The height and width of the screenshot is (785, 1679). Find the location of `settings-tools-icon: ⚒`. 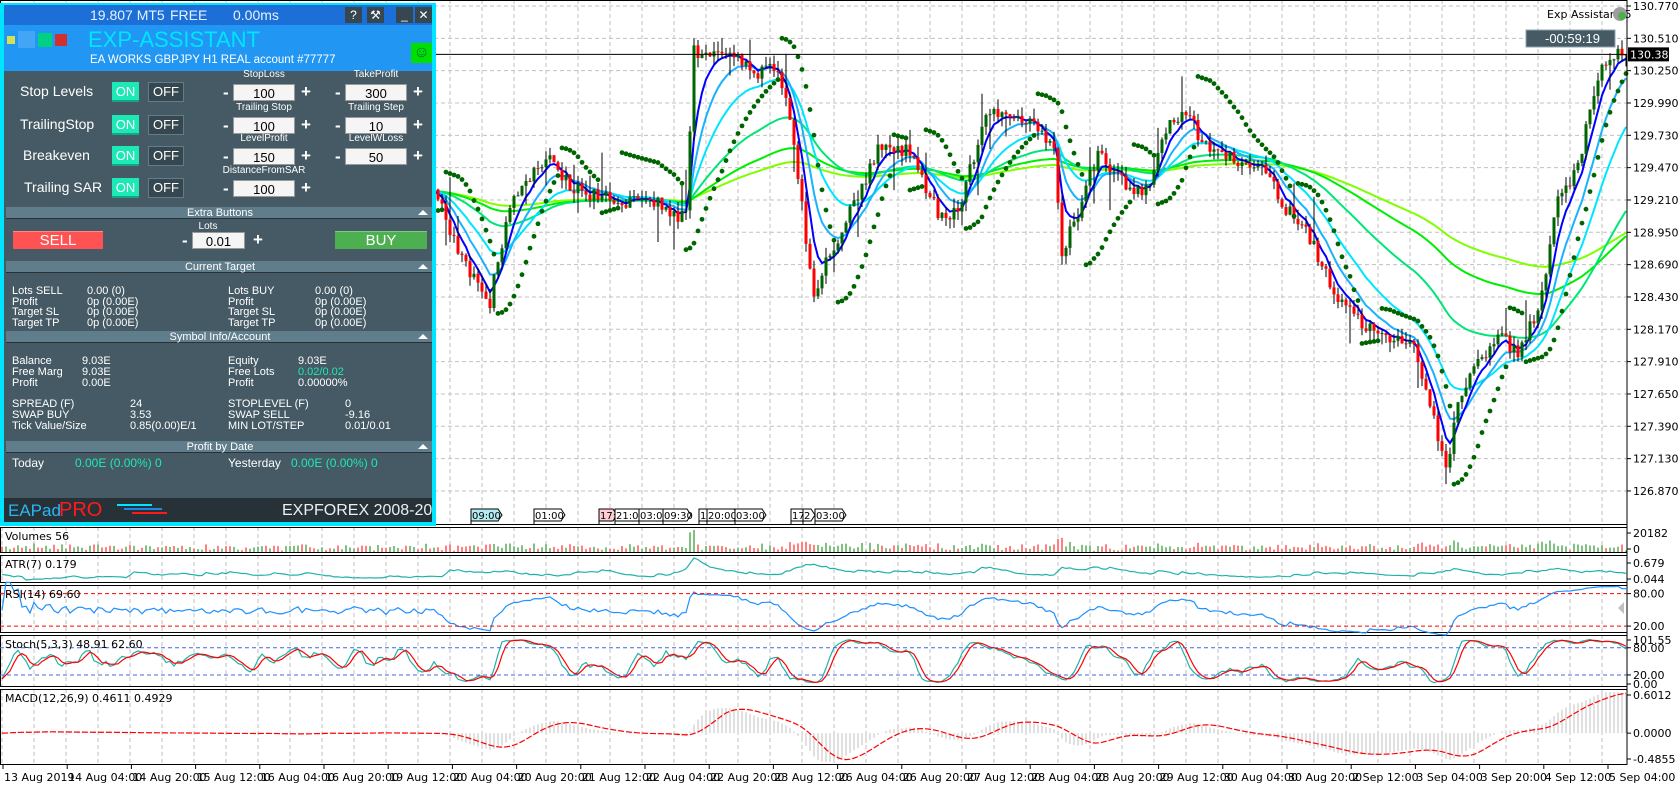

settings-tools-icon: ⚒ is located at coordinates (375, 15).